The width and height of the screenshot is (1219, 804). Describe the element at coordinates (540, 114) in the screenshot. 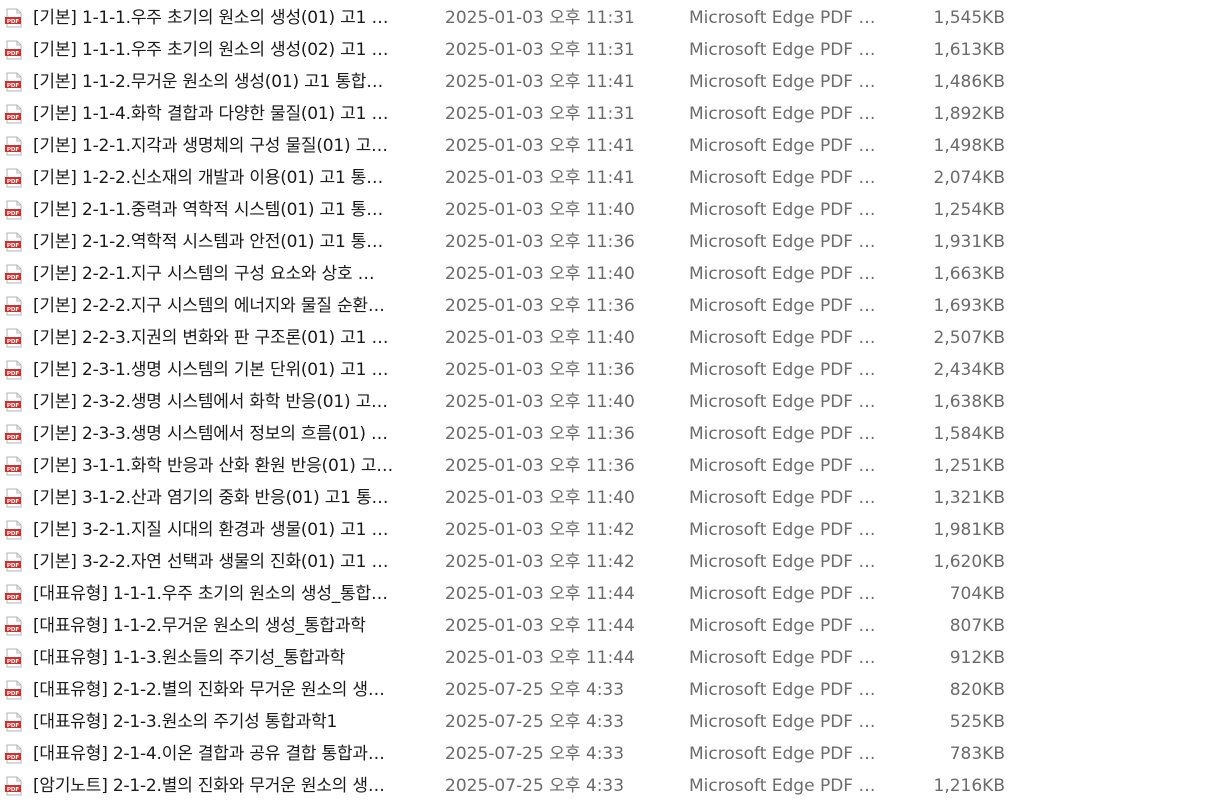

I see `file-modified-date: 2025-01-03 오후 11:31` at that location.